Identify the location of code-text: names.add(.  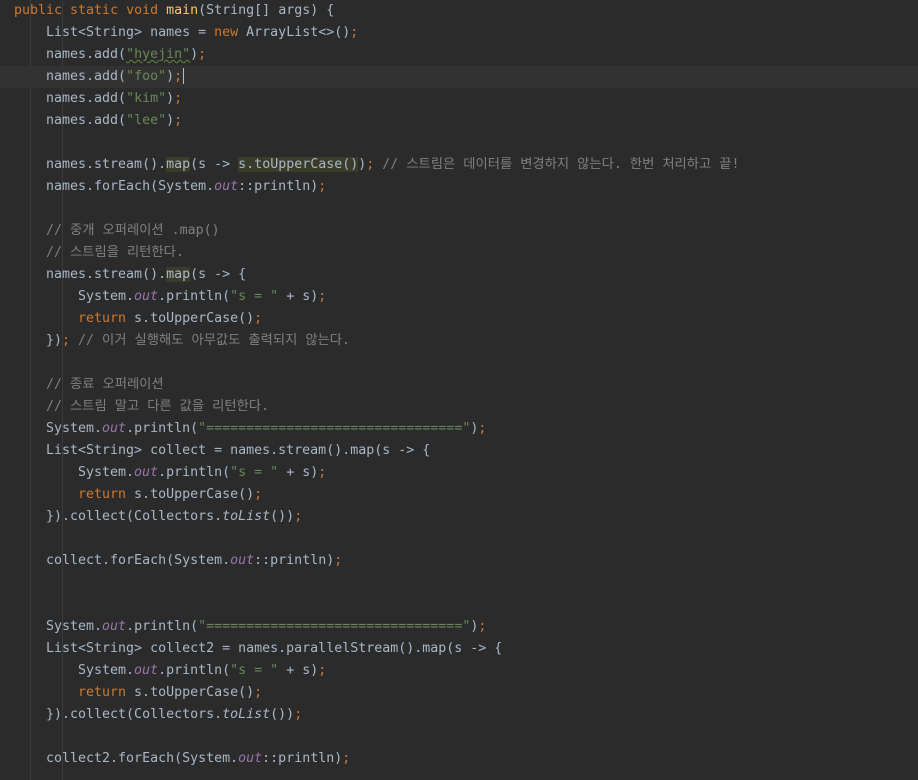
(86, 120).